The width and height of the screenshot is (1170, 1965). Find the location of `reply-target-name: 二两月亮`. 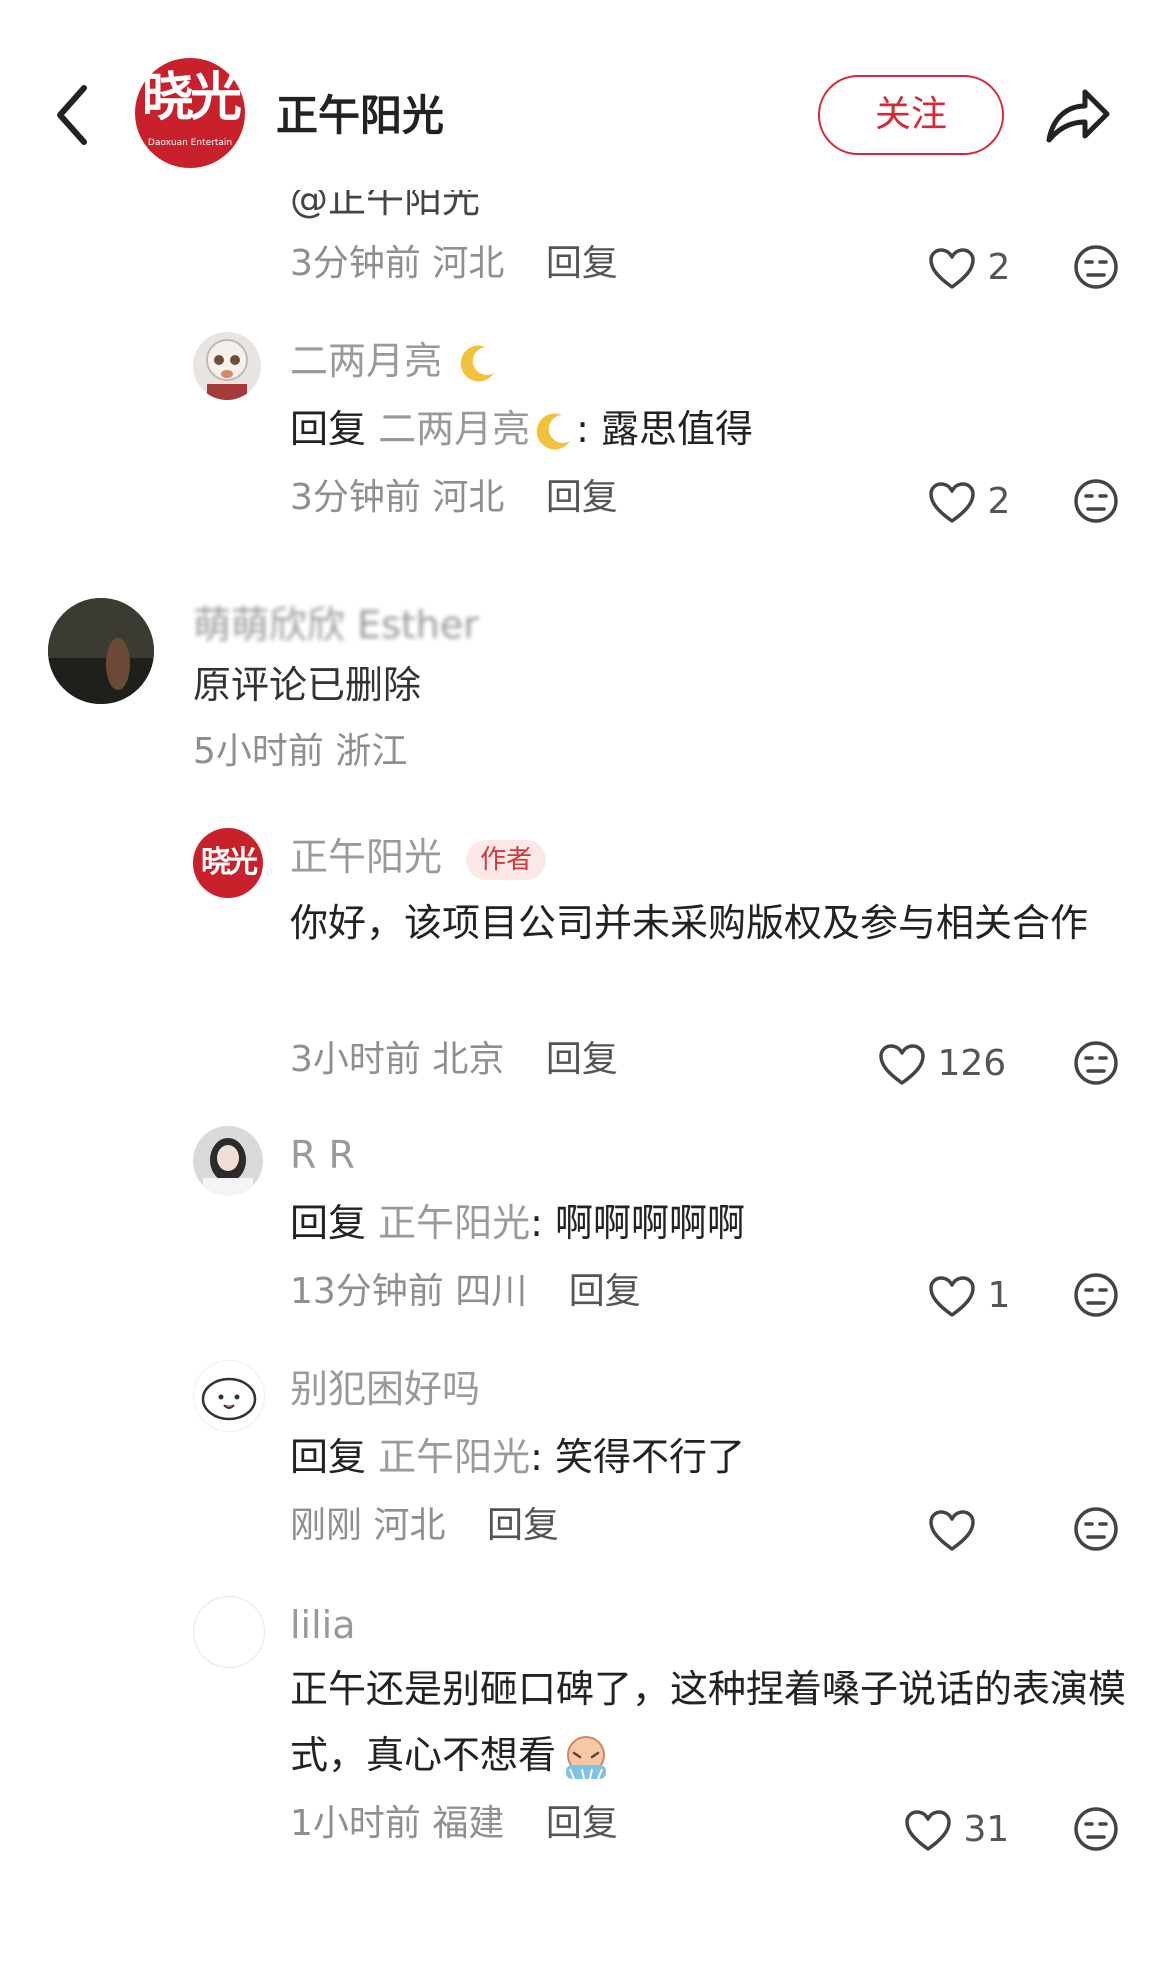

reply-target-name: 二两月亮 is located at coordinates (454, 429).